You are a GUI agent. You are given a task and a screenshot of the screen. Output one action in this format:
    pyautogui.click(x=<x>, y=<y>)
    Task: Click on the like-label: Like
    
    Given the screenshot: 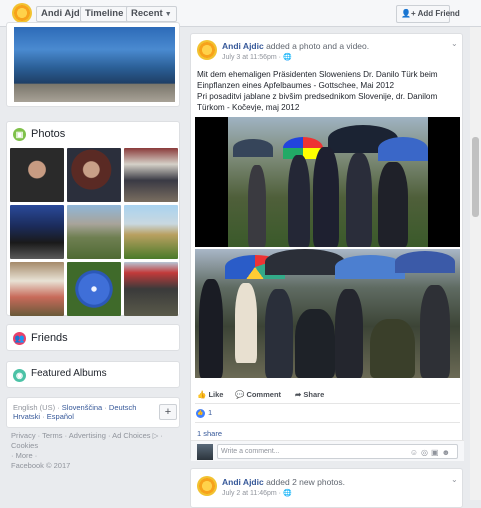 What is the action you would take?
    pyautogui.click(x=216, y=394)
    